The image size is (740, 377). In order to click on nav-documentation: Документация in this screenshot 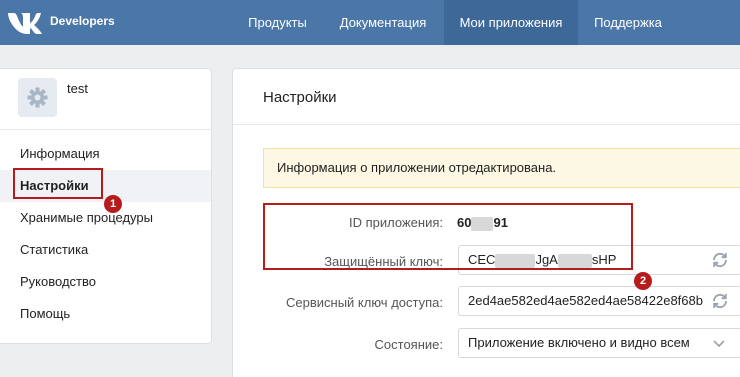, I will do `click(383, 22)`.